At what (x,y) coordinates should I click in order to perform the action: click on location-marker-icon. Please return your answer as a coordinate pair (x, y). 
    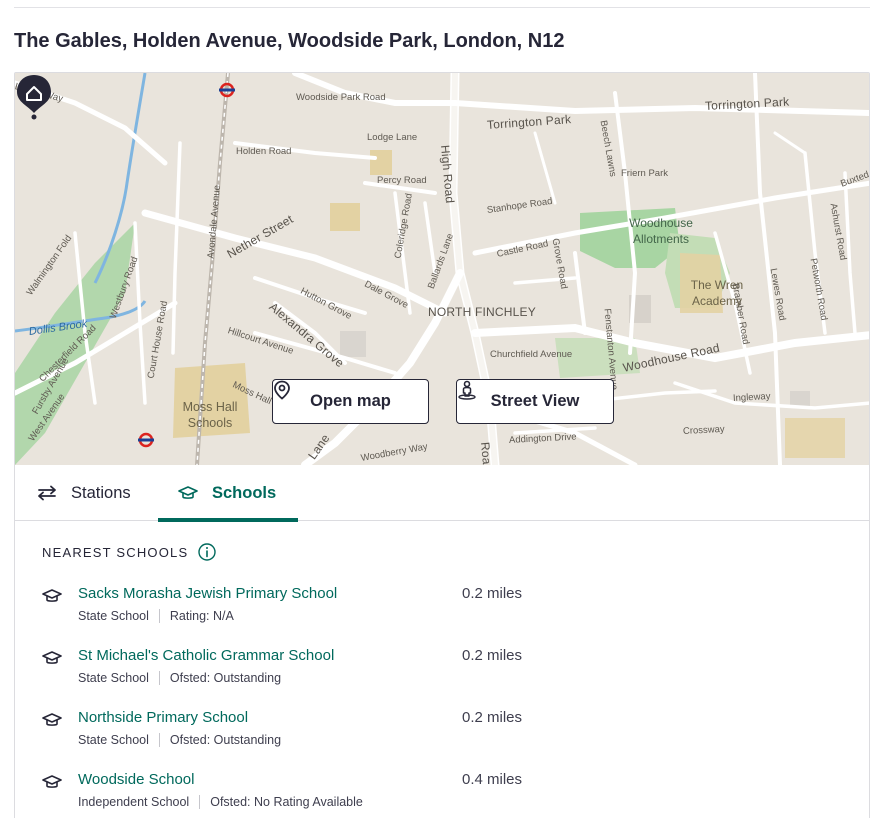
    Looking at the image, I should click on (282, 390).